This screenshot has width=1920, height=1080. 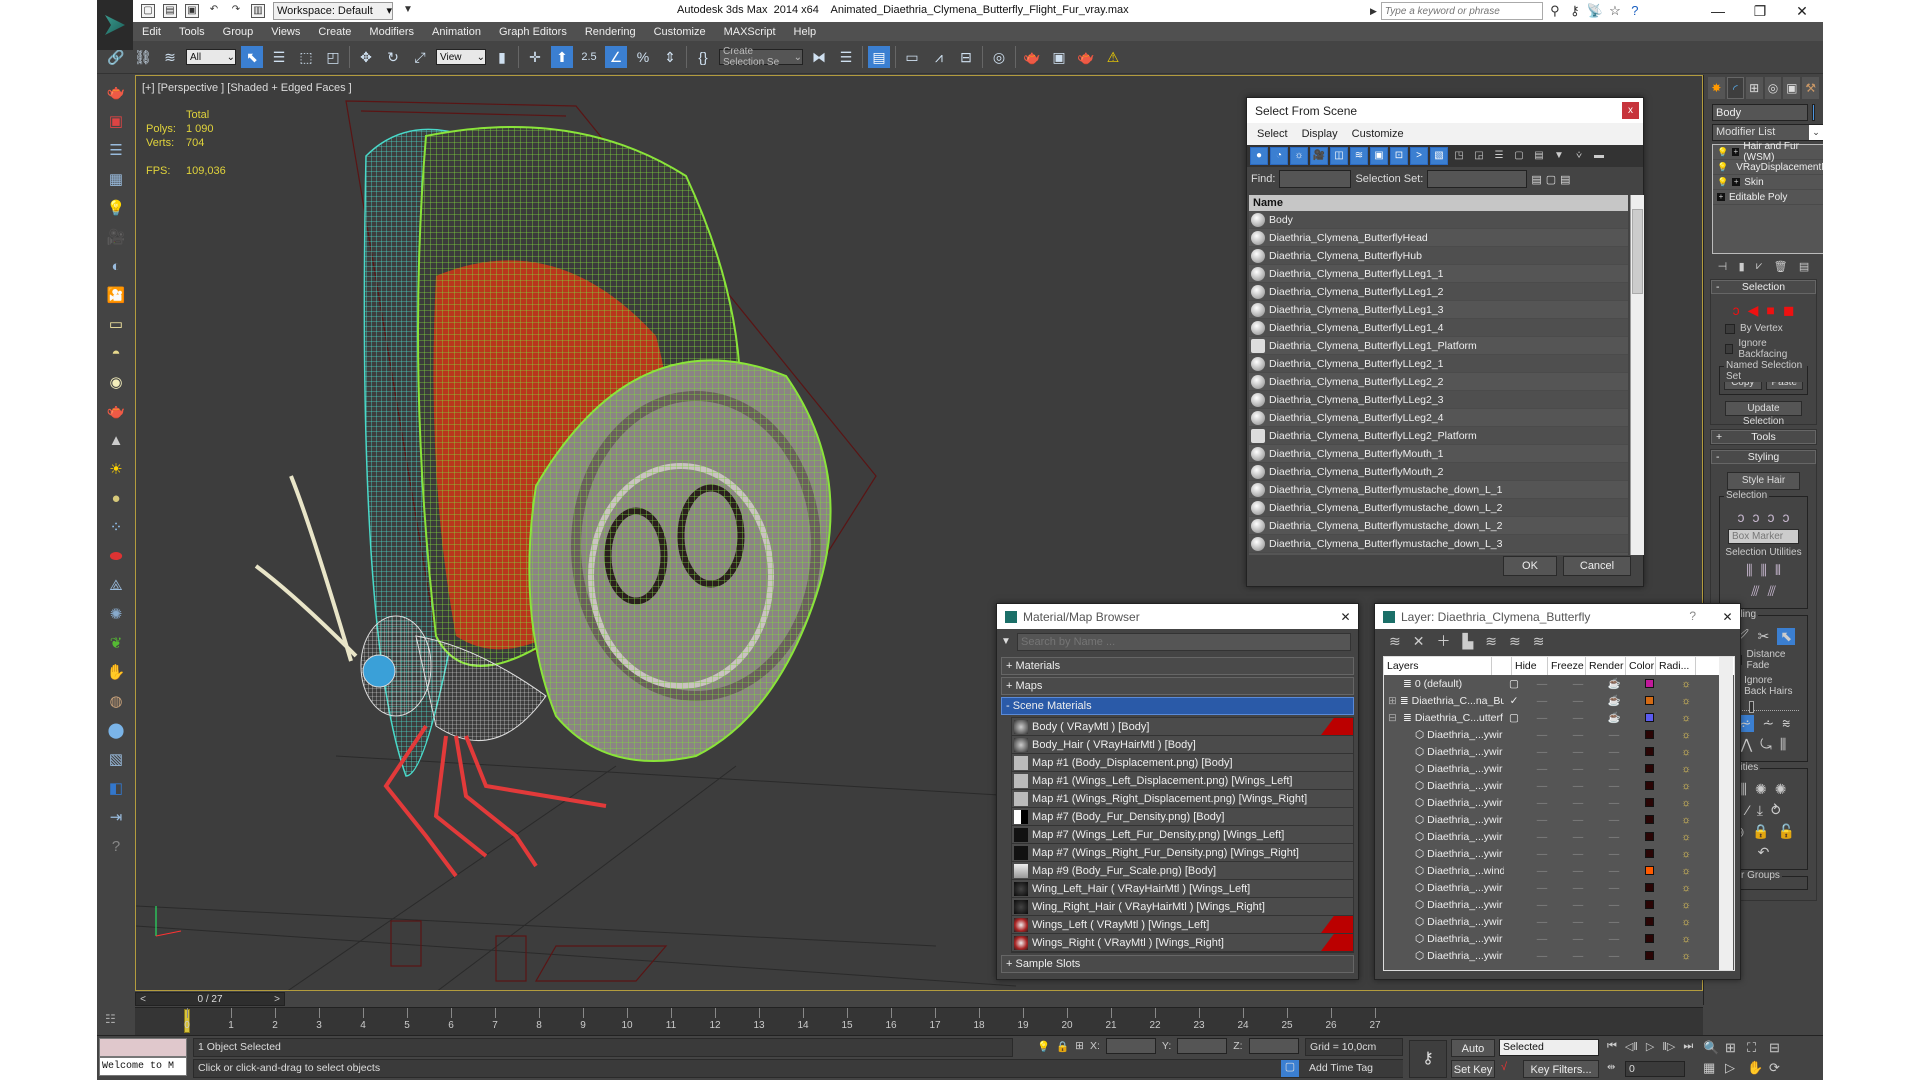 I want to click on col-hide: Hide, so click(x=1530, y=666).